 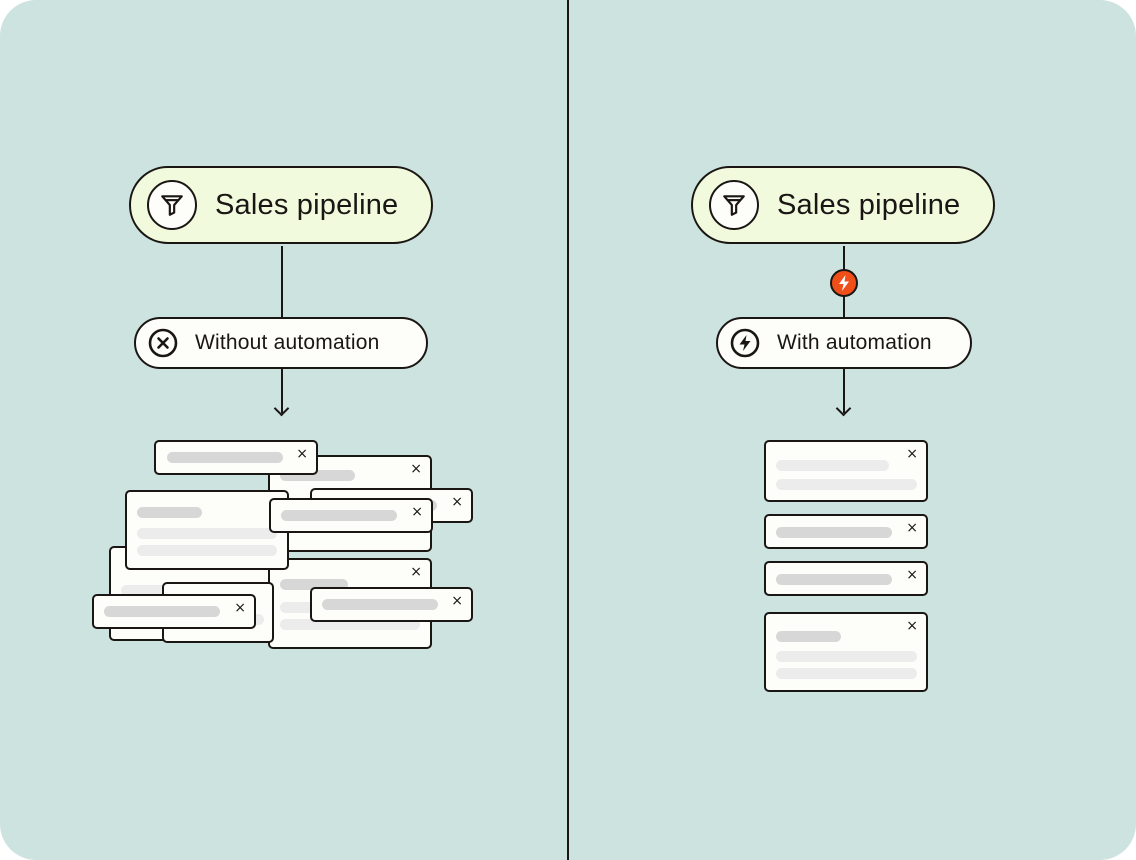 What do you see at coordinates (745, 343) in the screenshot?
I see `lightning-bolt-circle-icon` at bounding box center [745, 343].